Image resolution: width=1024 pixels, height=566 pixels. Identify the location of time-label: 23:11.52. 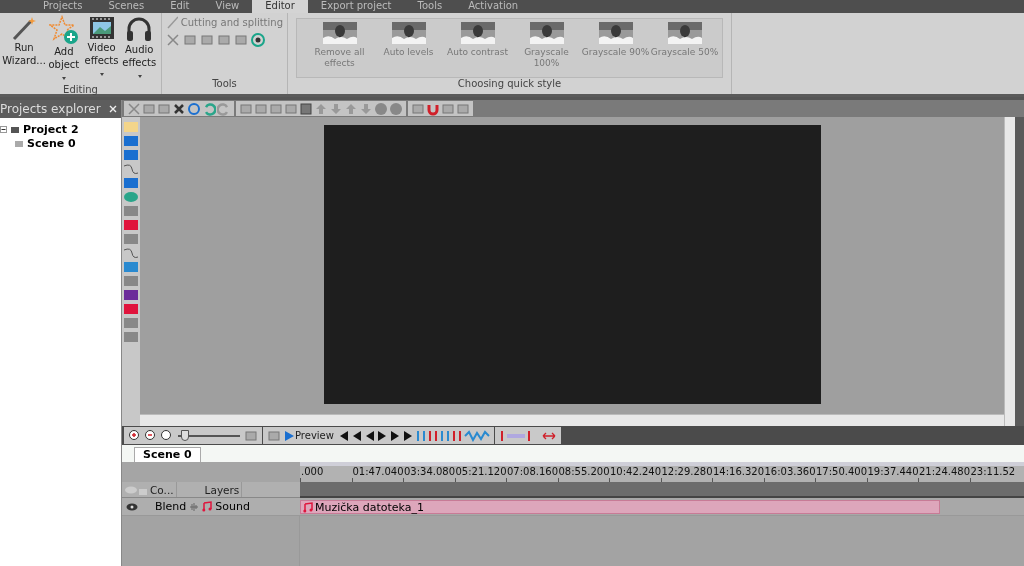
(993, 471).